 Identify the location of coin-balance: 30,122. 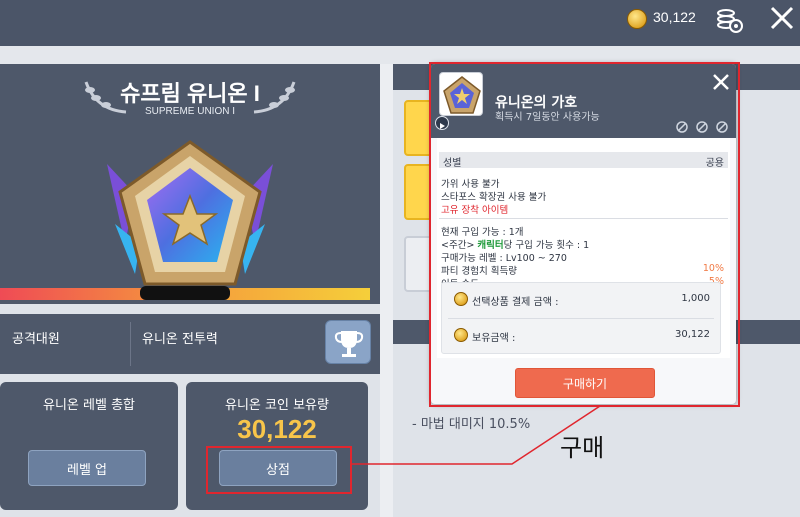
(674, 17).